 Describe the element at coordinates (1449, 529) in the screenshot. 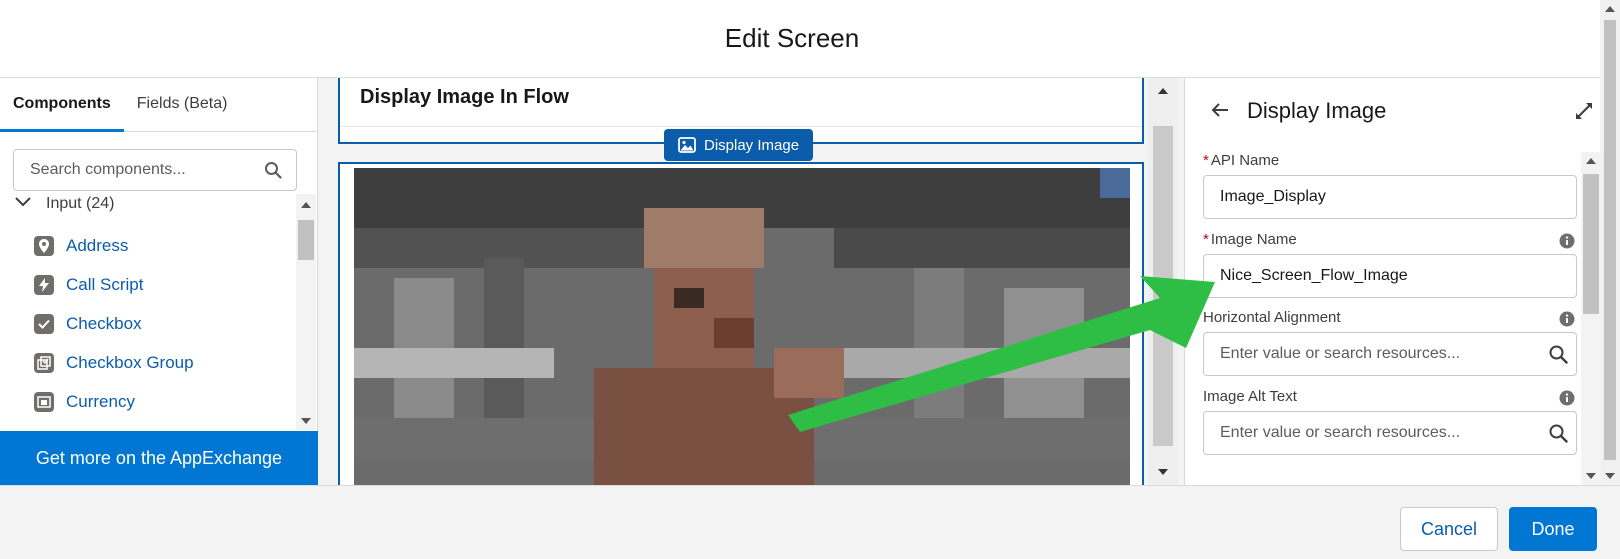

I see `cancel-button: Cancel` at that location.